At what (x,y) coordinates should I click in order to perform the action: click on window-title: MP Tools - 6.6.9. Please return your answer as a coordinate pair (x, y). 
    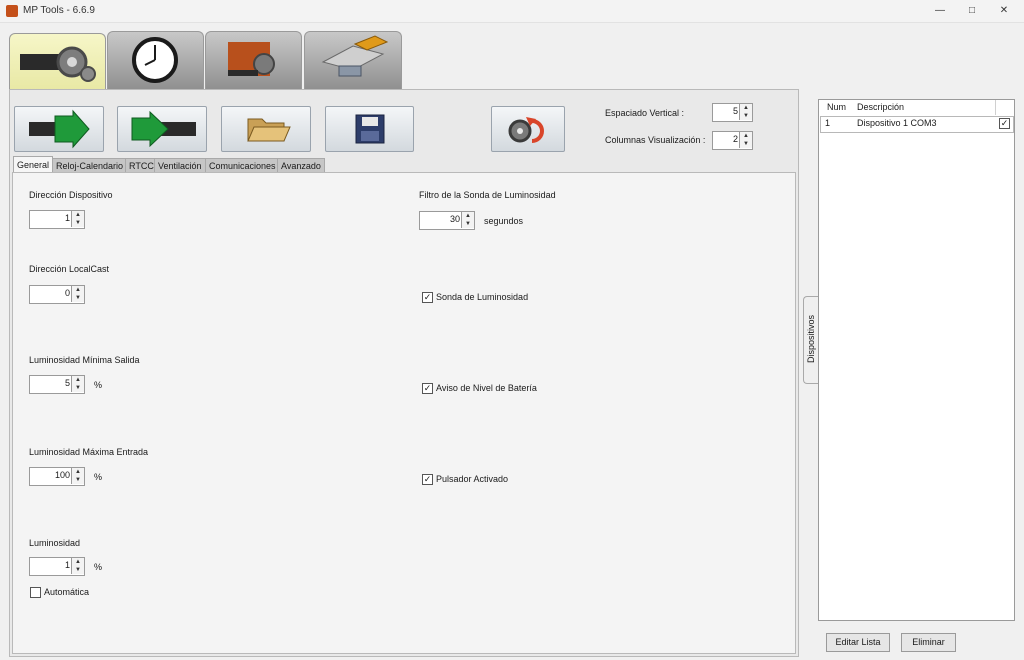
    Looking at the image, I should click on (59, 10).